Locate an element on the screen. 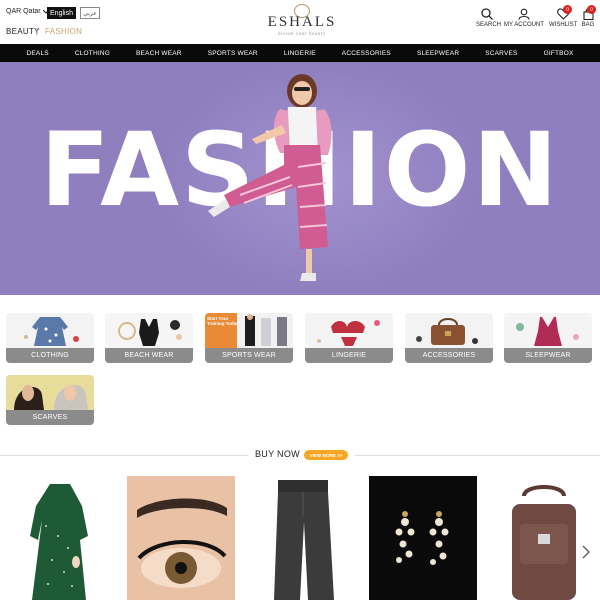 This screenshot has width=600, height=600. logo-tagline: bloom your beauty is located at coordinates (302, 34).